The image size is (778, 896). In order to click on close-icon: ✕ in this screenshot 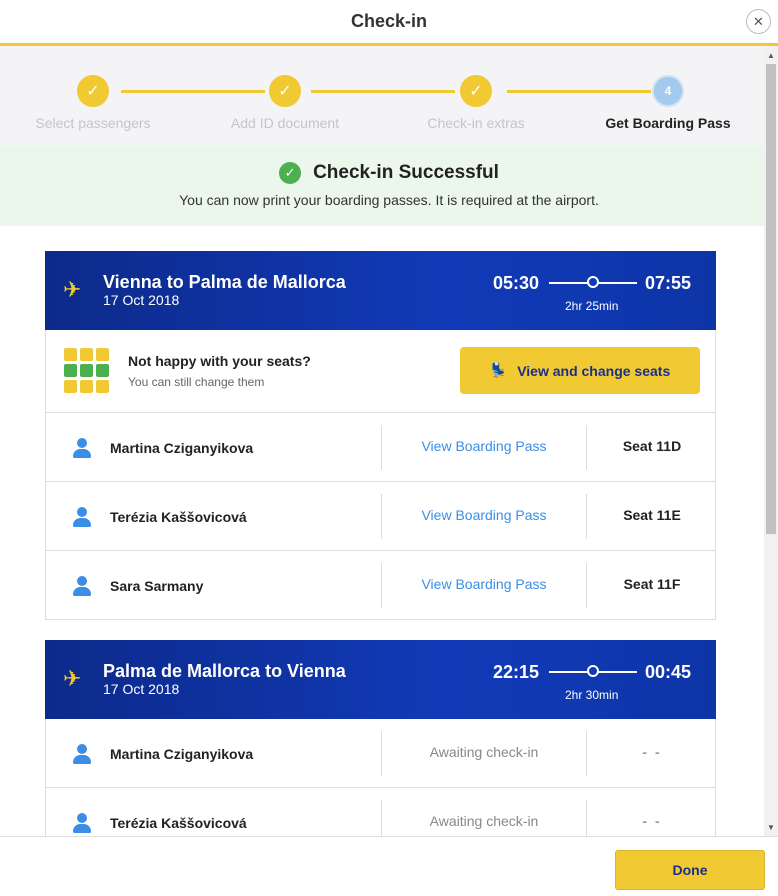, I will do `click(758, 21)`.